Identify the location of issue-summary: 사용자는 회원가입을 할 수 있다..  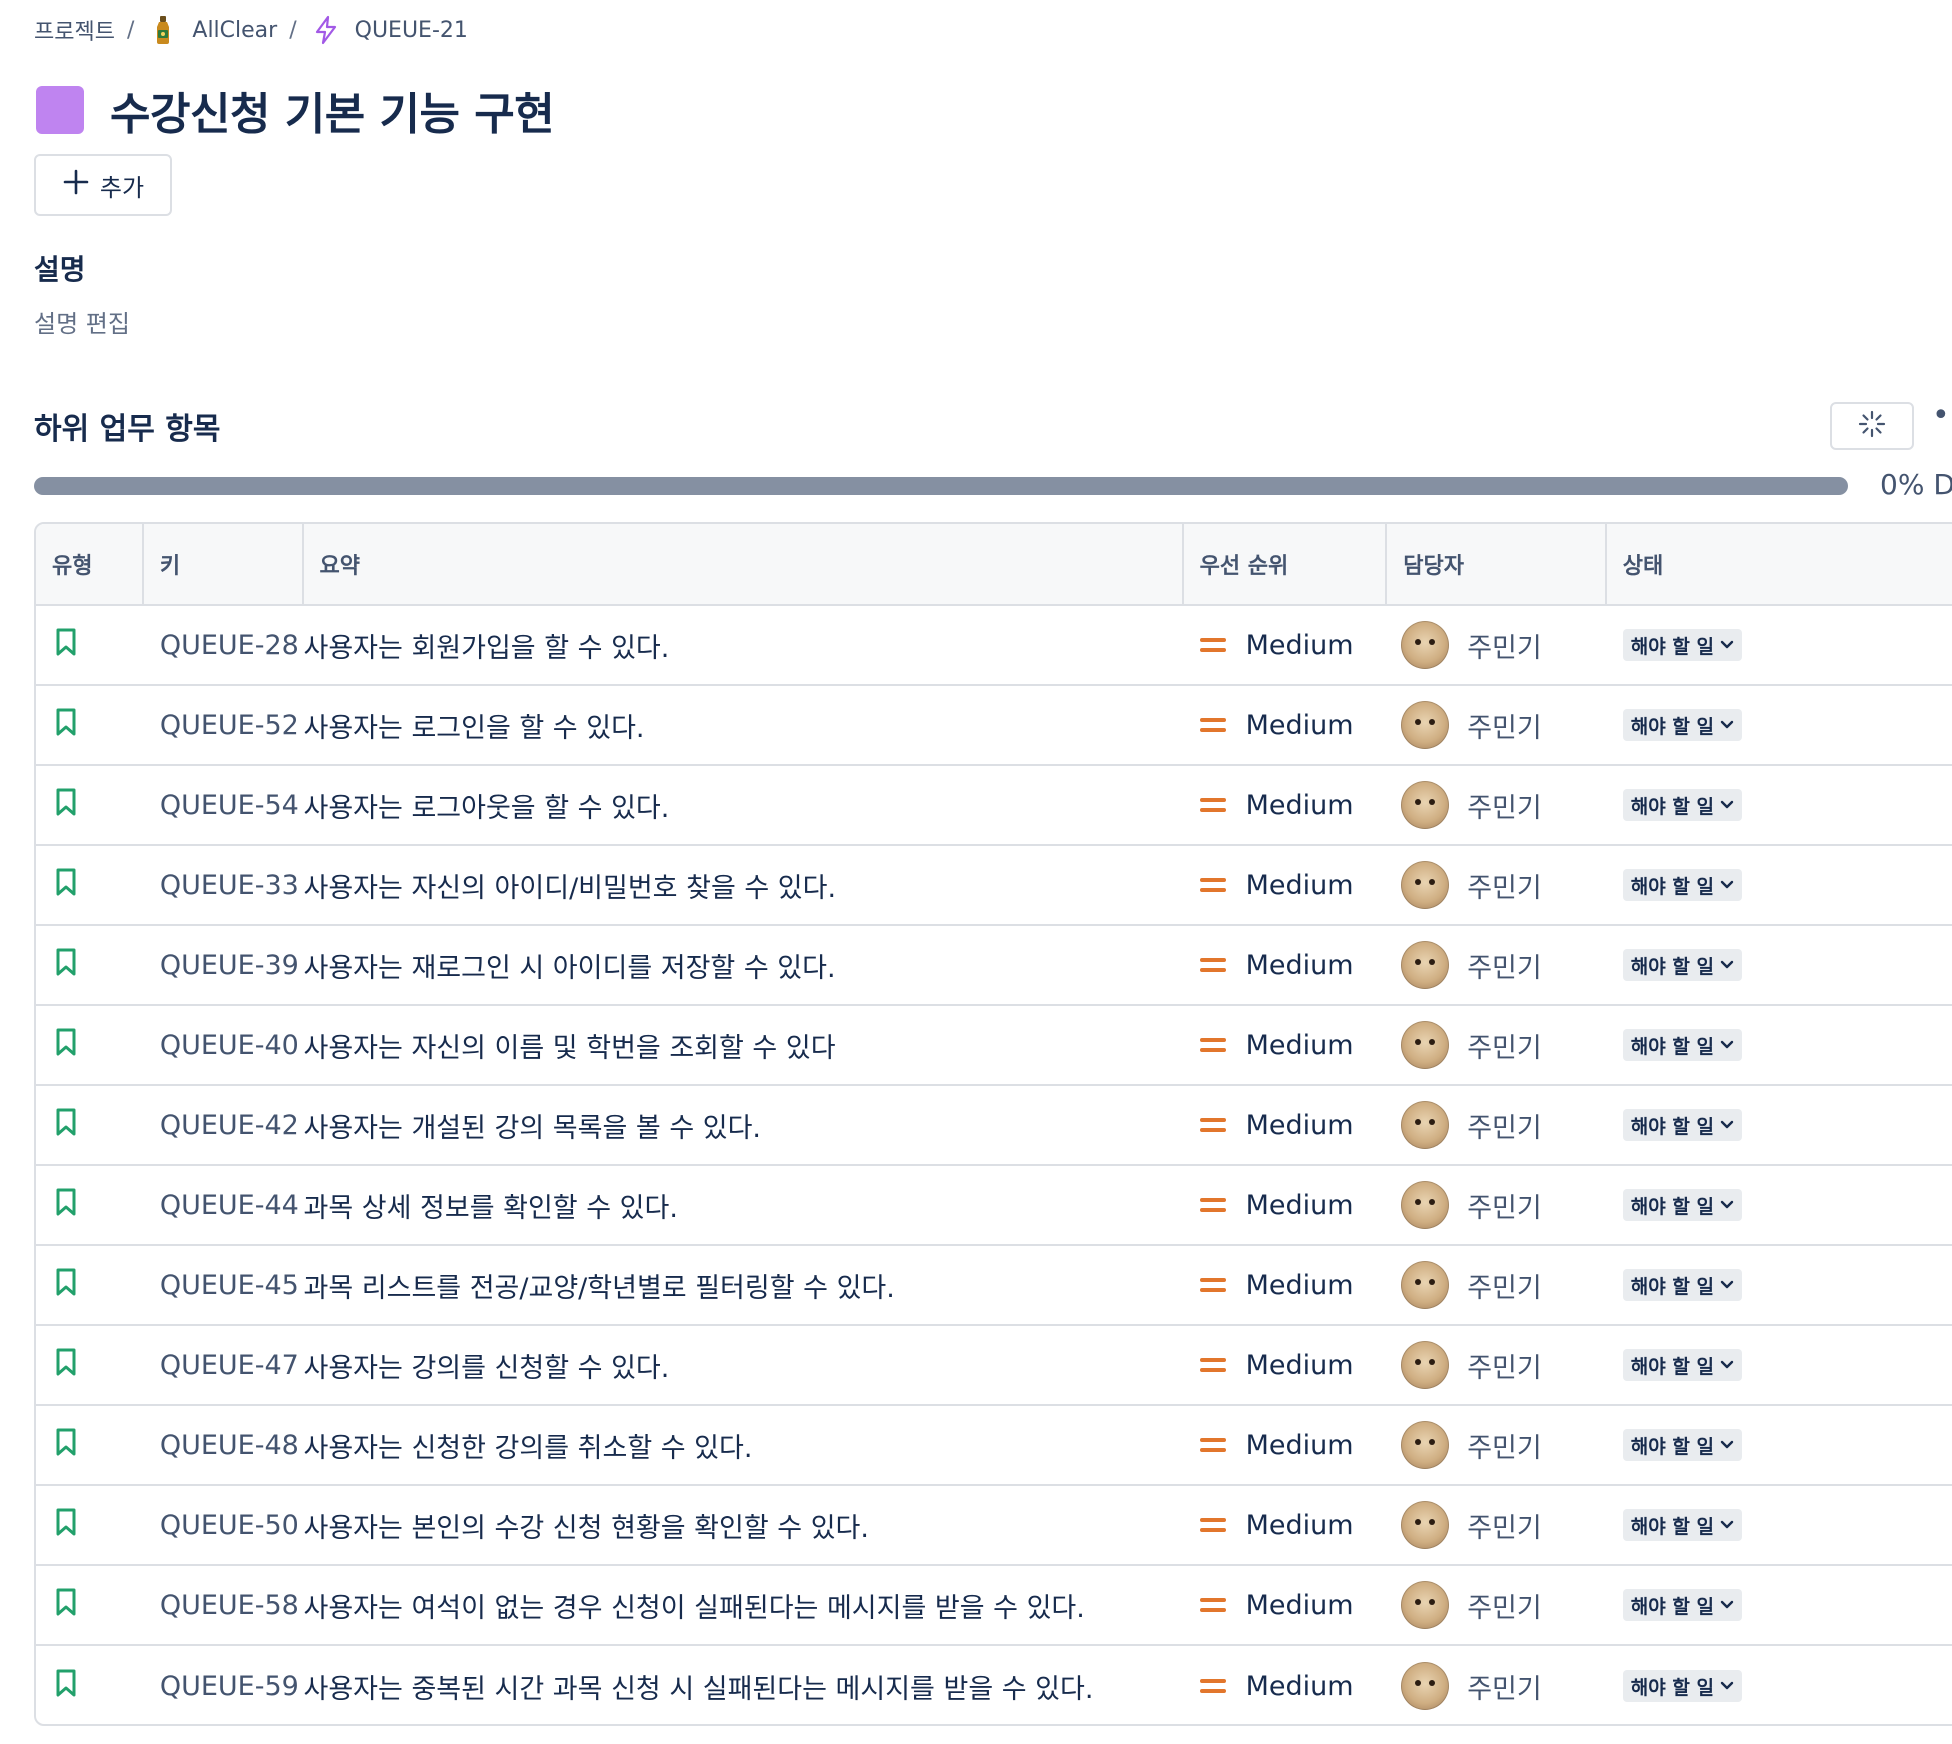
(744, 645).